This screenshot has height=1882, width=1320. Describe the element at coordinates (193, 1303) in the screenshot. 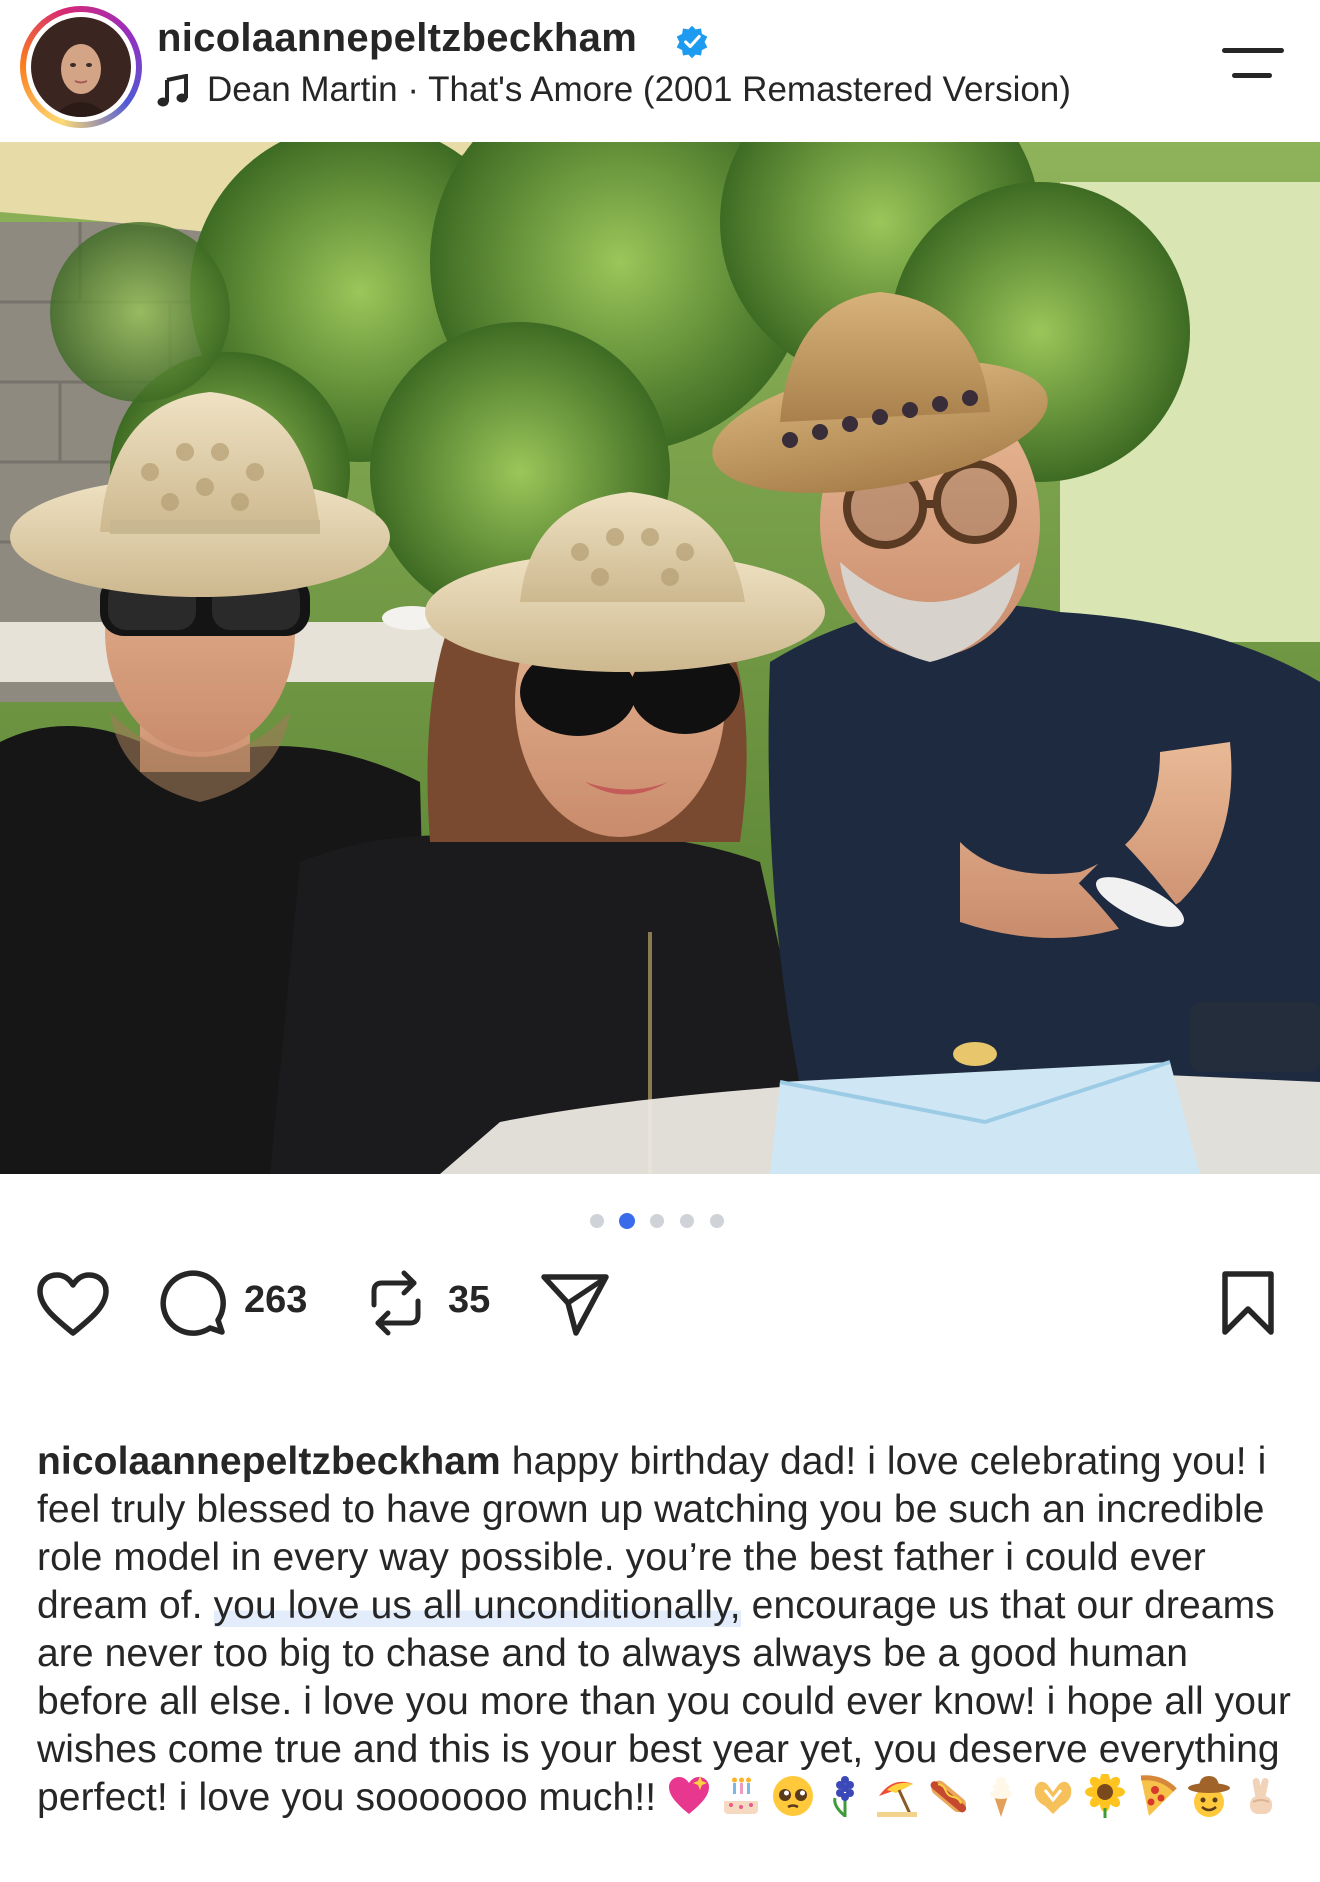

I see `comment-bubble-icon` at that location.